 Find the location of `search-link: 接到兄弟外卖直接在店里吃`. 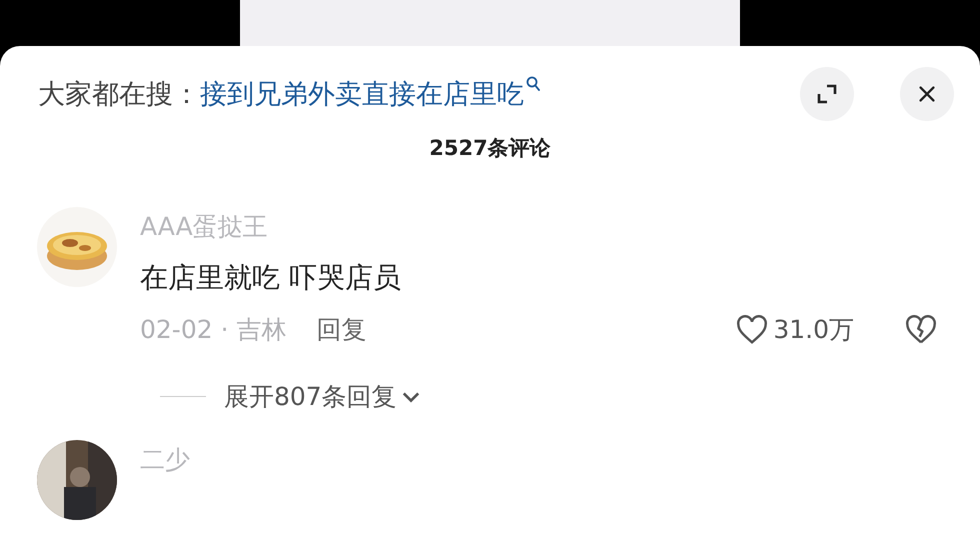

search-link: 接到兄弟外卖直接在店里吃 is located at coordinates (362, 94).